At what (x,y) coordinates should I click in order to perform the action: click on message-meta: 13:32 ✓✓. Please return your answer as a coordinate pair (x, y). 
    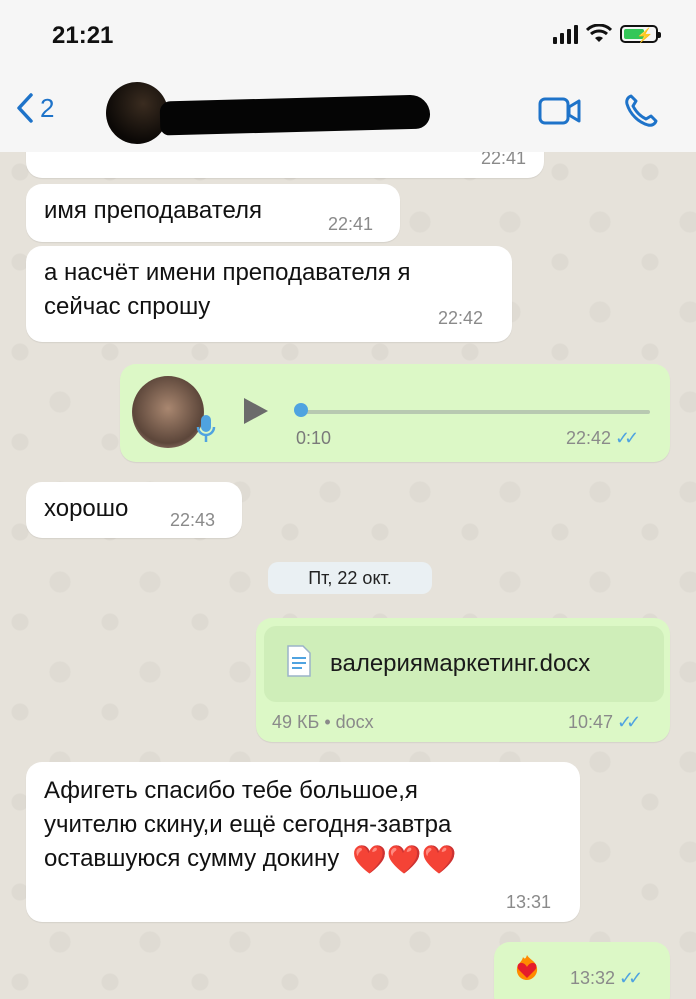
    Looking at the image, I should click on (606, 978).